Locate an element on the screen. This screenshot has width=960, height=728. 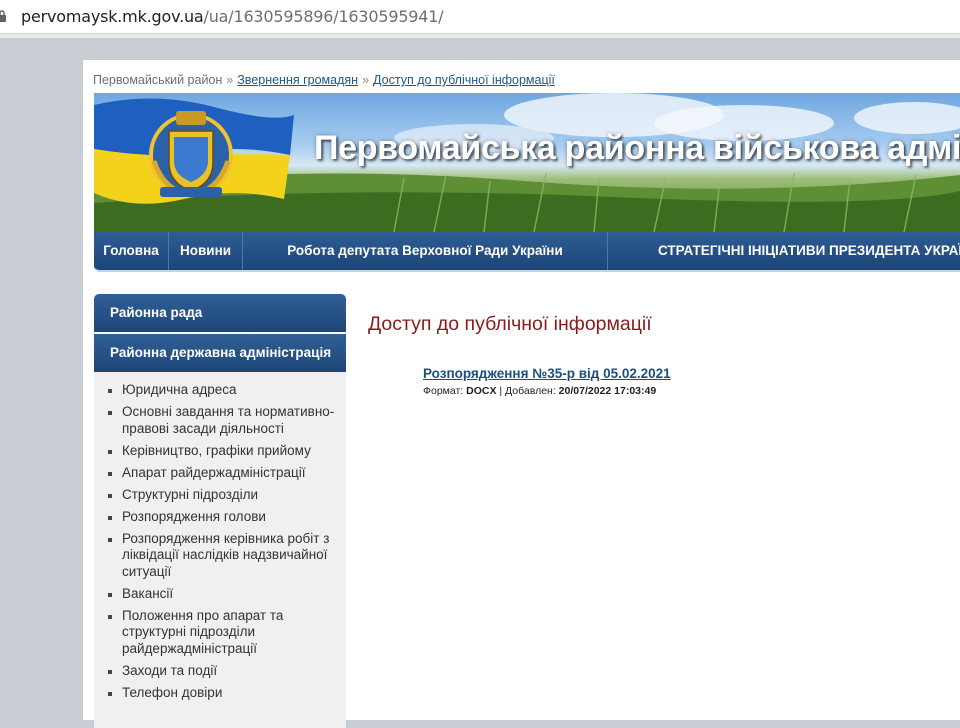
sidebar-item-leadership: Керівництво, графіки прийому is located at coordinates (221, 451).